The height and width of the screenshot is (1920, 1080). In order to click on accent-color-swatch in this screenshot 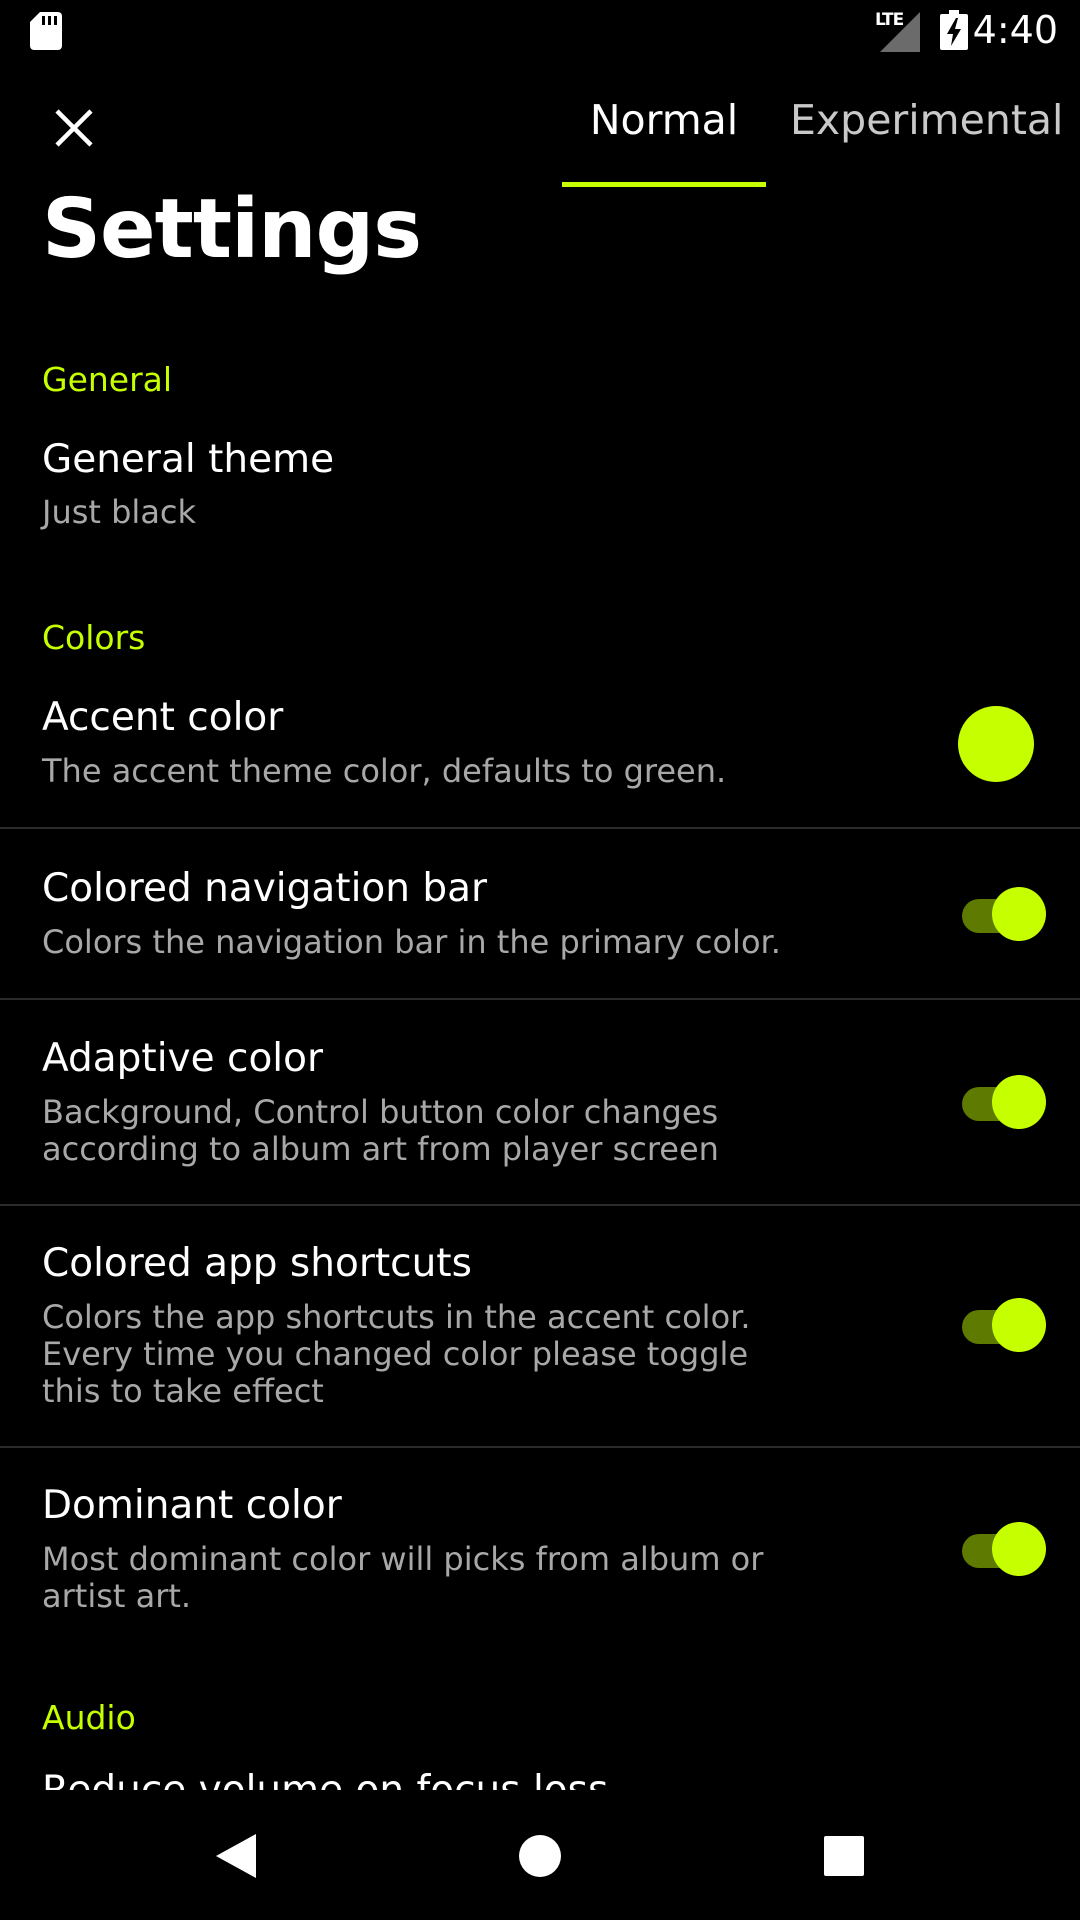, I will do `click(996, 744)`.